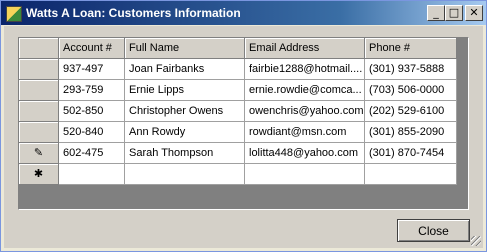 Image resolution: width=487 pixels, height=252 pixels. Describe the element at coordinates (92, 174) in the screenshot. I see `cell-account` at that location.